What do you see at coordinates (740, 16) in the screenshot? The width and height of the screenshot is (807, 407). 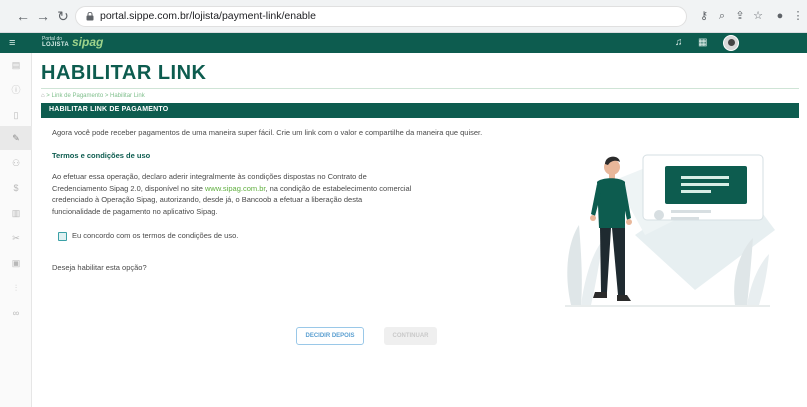 I see `share-icon: ⇪` at bounding box center [740, 16].